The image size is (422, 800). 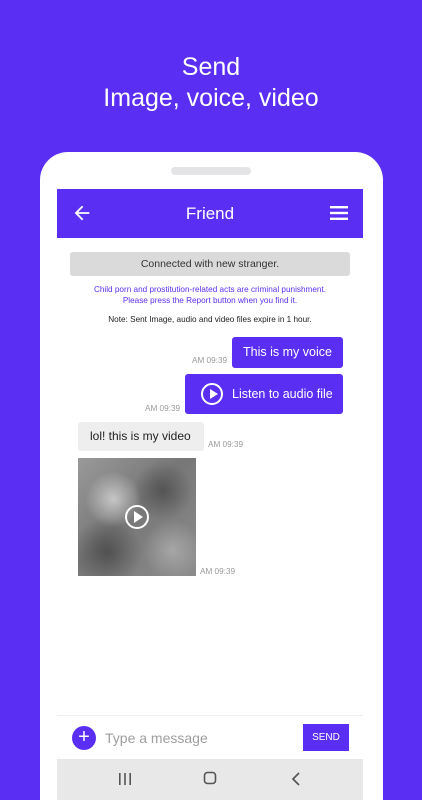 What do you see at coordinates (125, 779) in the screenshot?
I see `recent-apps-icon` at bounding box center [125, 779].